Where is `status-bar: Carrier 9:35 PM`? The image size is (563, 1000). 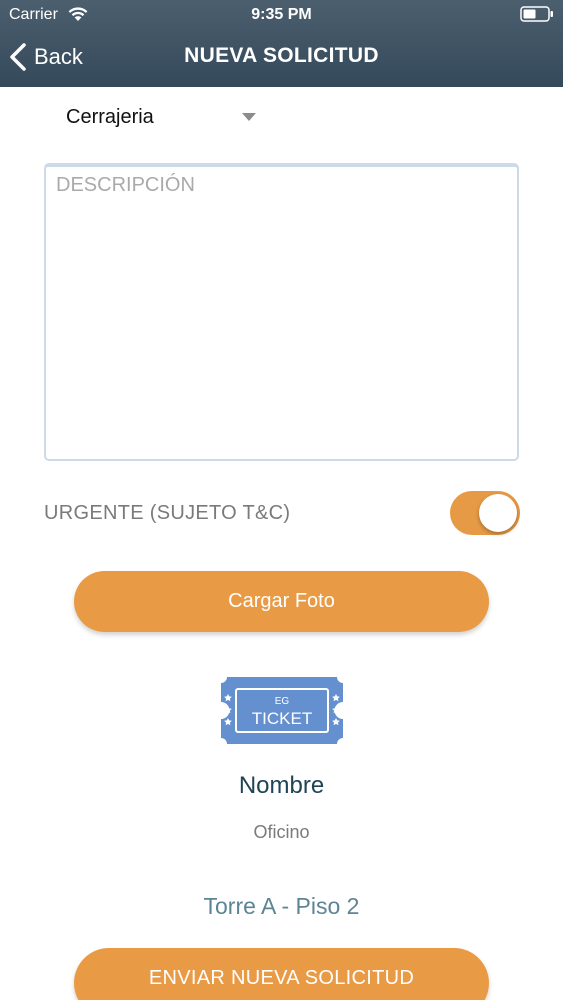 status-bar: Carrier 9:35 PM is located at coordinates (281, 15).